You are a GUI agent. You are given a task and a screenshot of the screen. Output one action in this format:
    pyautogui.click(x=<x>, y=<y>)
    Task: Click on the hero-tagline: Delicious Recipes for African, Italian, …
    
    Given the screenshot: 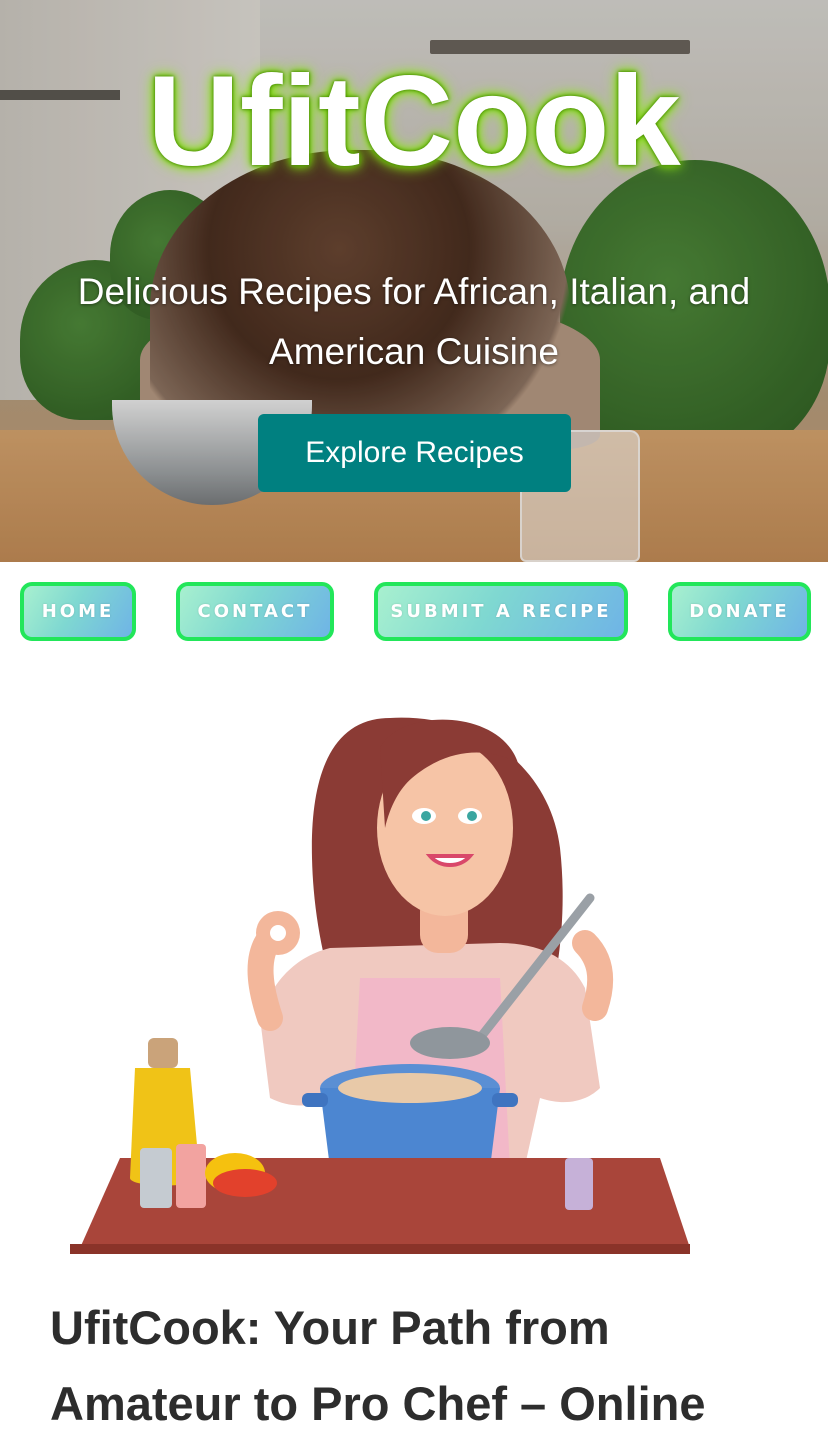 What is the action you would take?
    pyautogui.click(x=414, y=321)
    